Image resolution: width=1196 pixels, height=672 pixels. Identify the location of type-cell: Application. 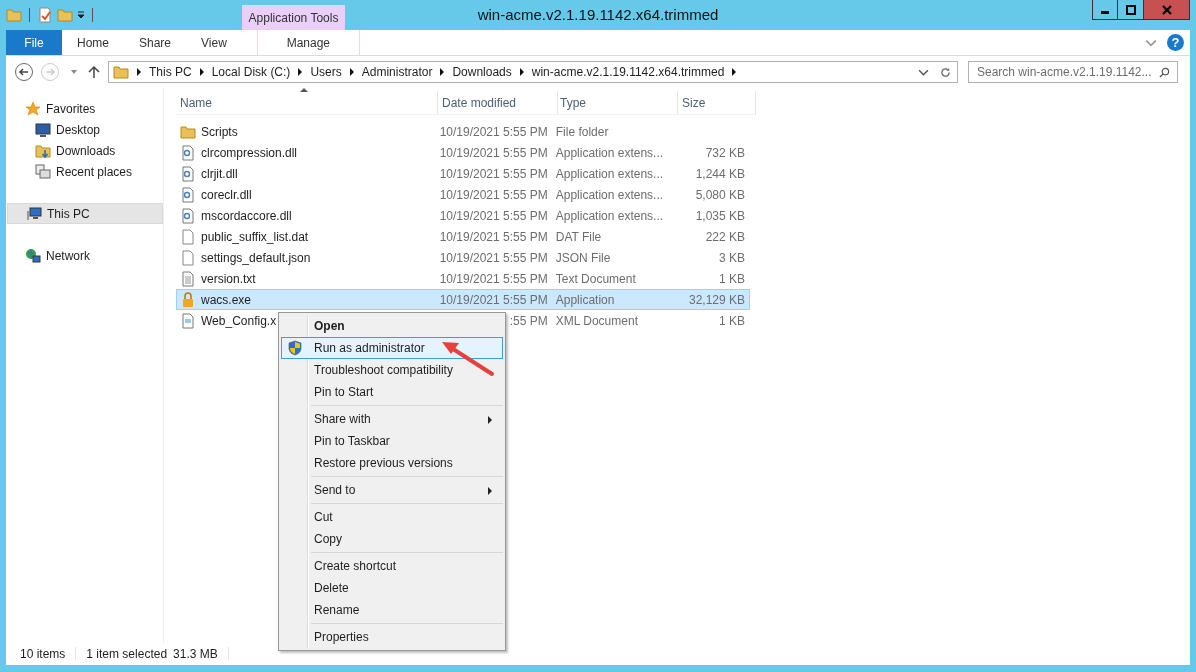
(585, 299).